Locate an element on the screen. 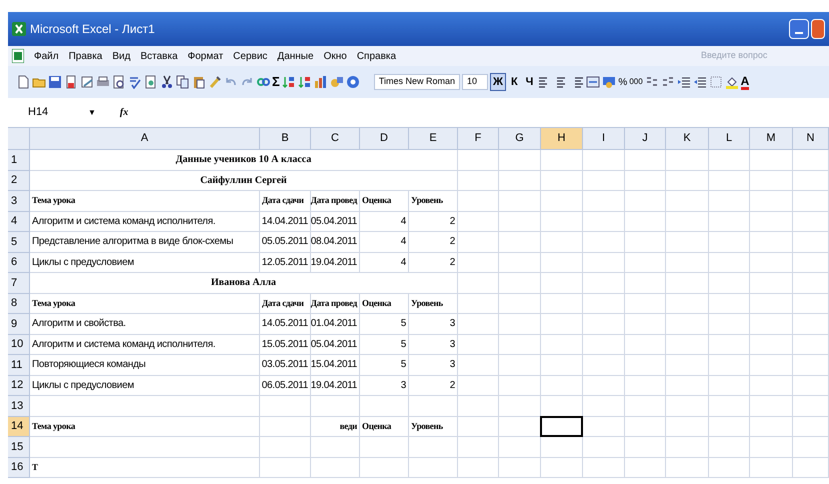  spelling-icon is located at coordinates (135, 82).